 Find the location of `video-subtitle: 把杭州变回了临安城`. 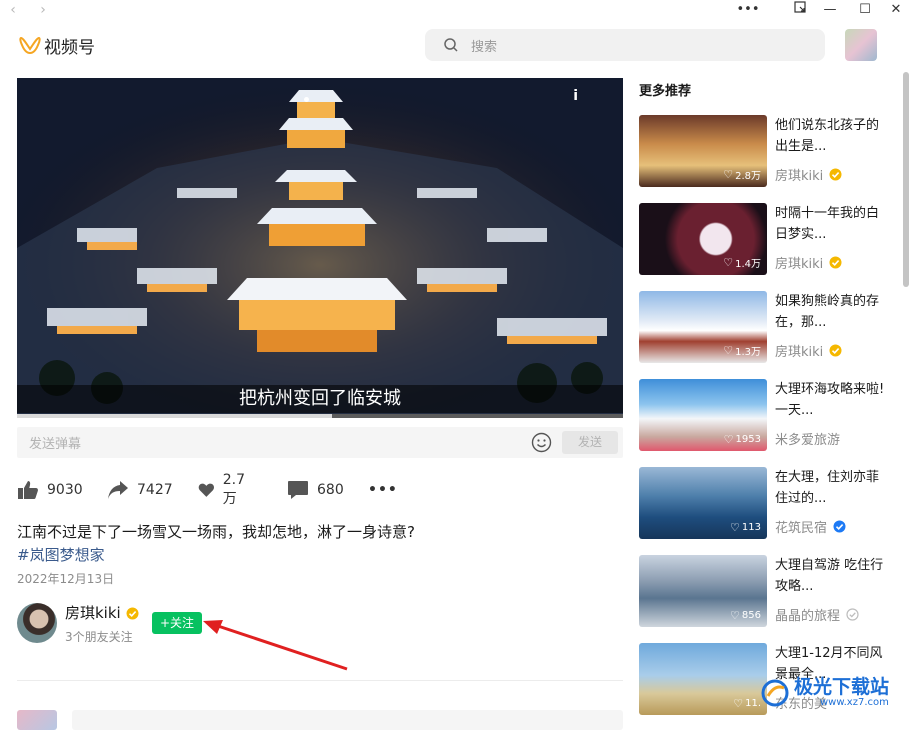

video-subtitle: 把杭州变回了临安城 is located at coordinates (320, 399).